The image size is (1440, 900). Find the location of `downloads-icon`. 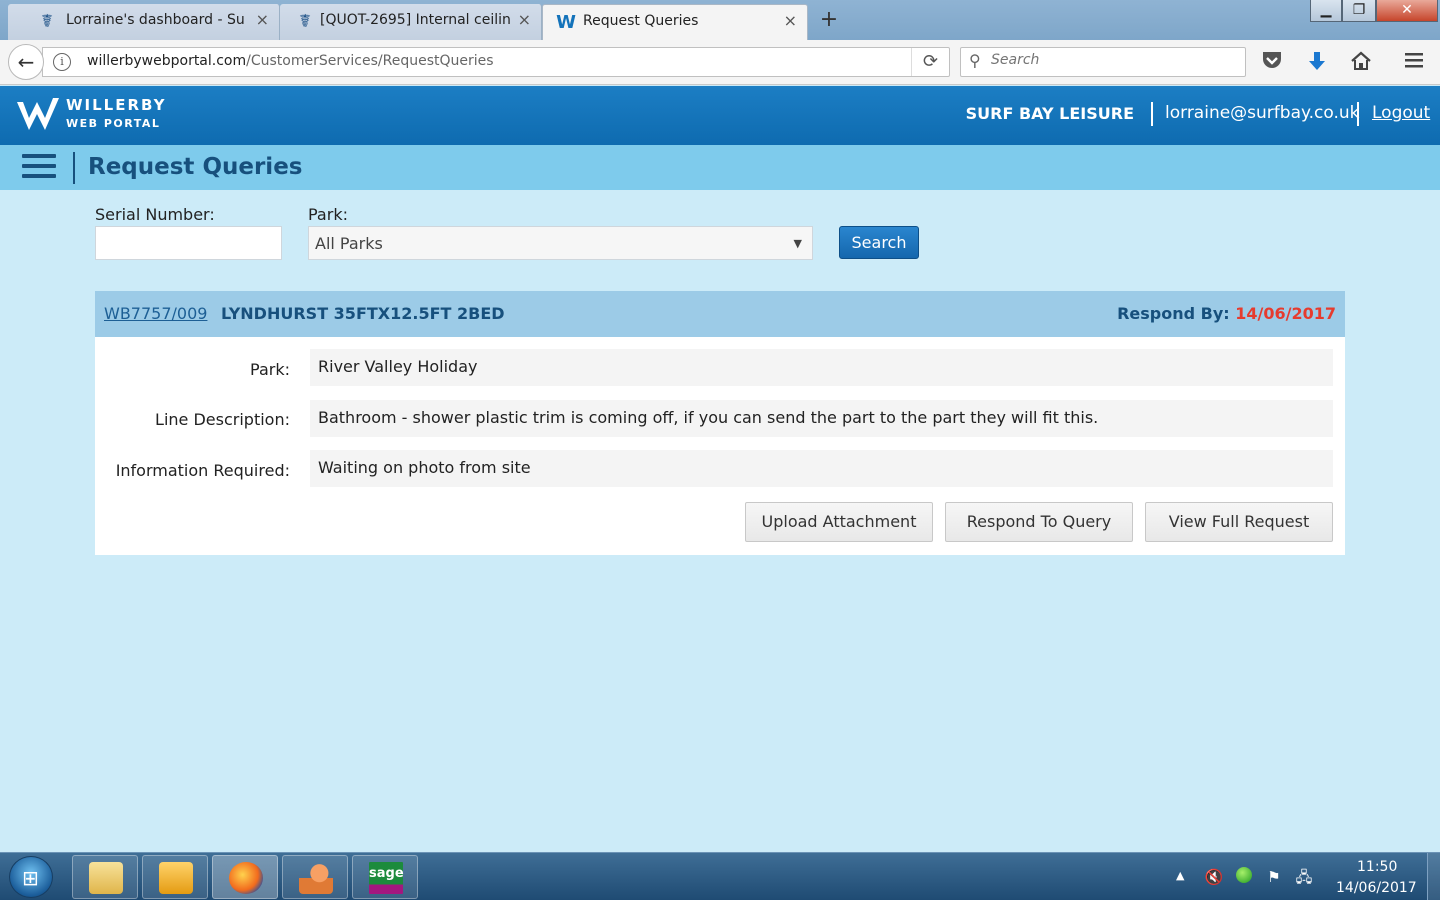

downloads-icon is located at coordinates (1317, 63).